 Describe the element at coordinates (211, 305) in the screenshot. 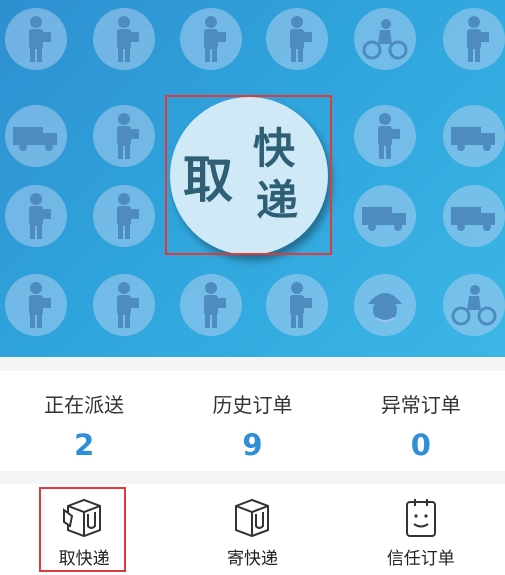

I see `walking-courier-icon` at that location.